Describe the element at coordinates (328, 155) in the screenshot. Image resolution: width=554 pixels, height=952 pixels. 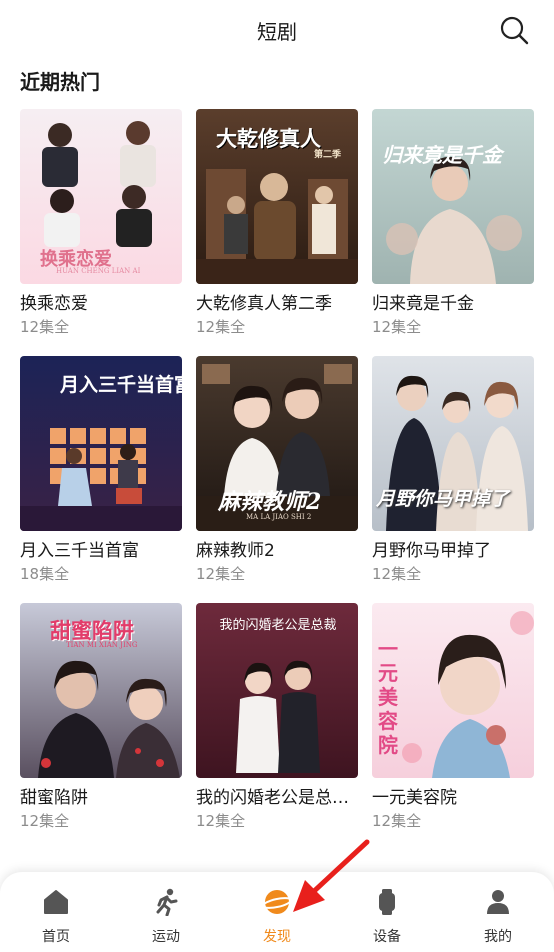
I see `poster-subtitle-text: 第二季` at that location.